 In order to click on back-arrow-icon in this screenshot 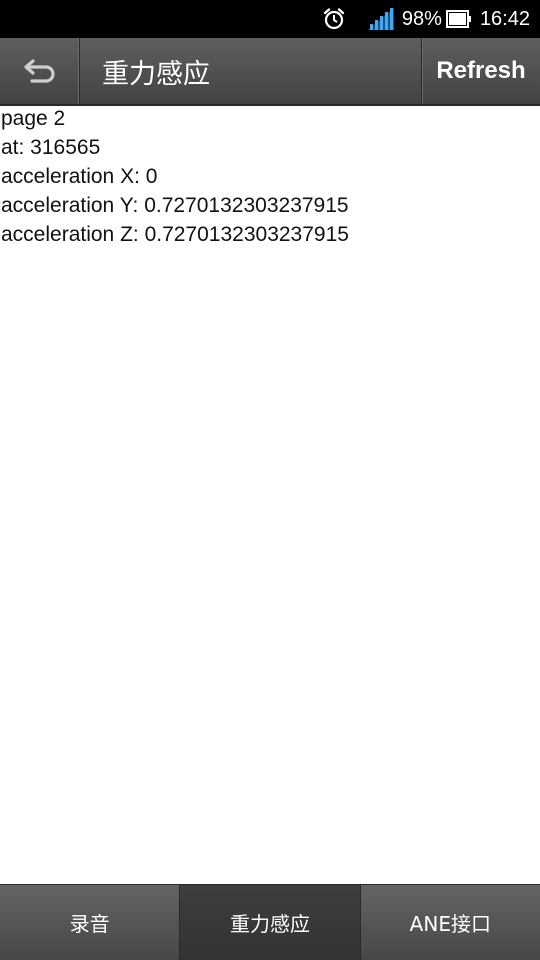, I will do `click(39, 71)`.